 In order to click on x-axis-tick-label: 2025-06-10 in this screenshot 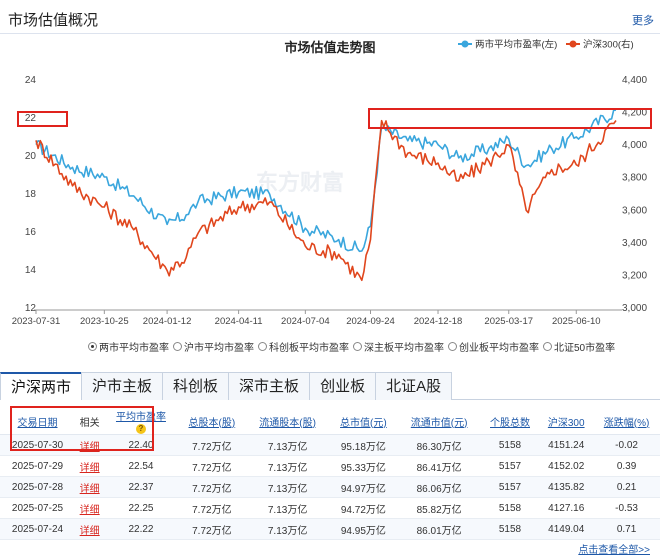, I will do `click(576, 321)`.